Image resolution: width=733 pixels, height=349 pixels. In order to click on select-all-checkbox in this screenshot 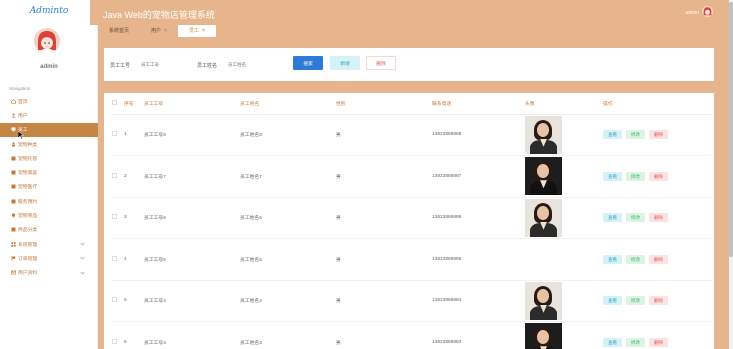, I will do `click(114, 102)`.